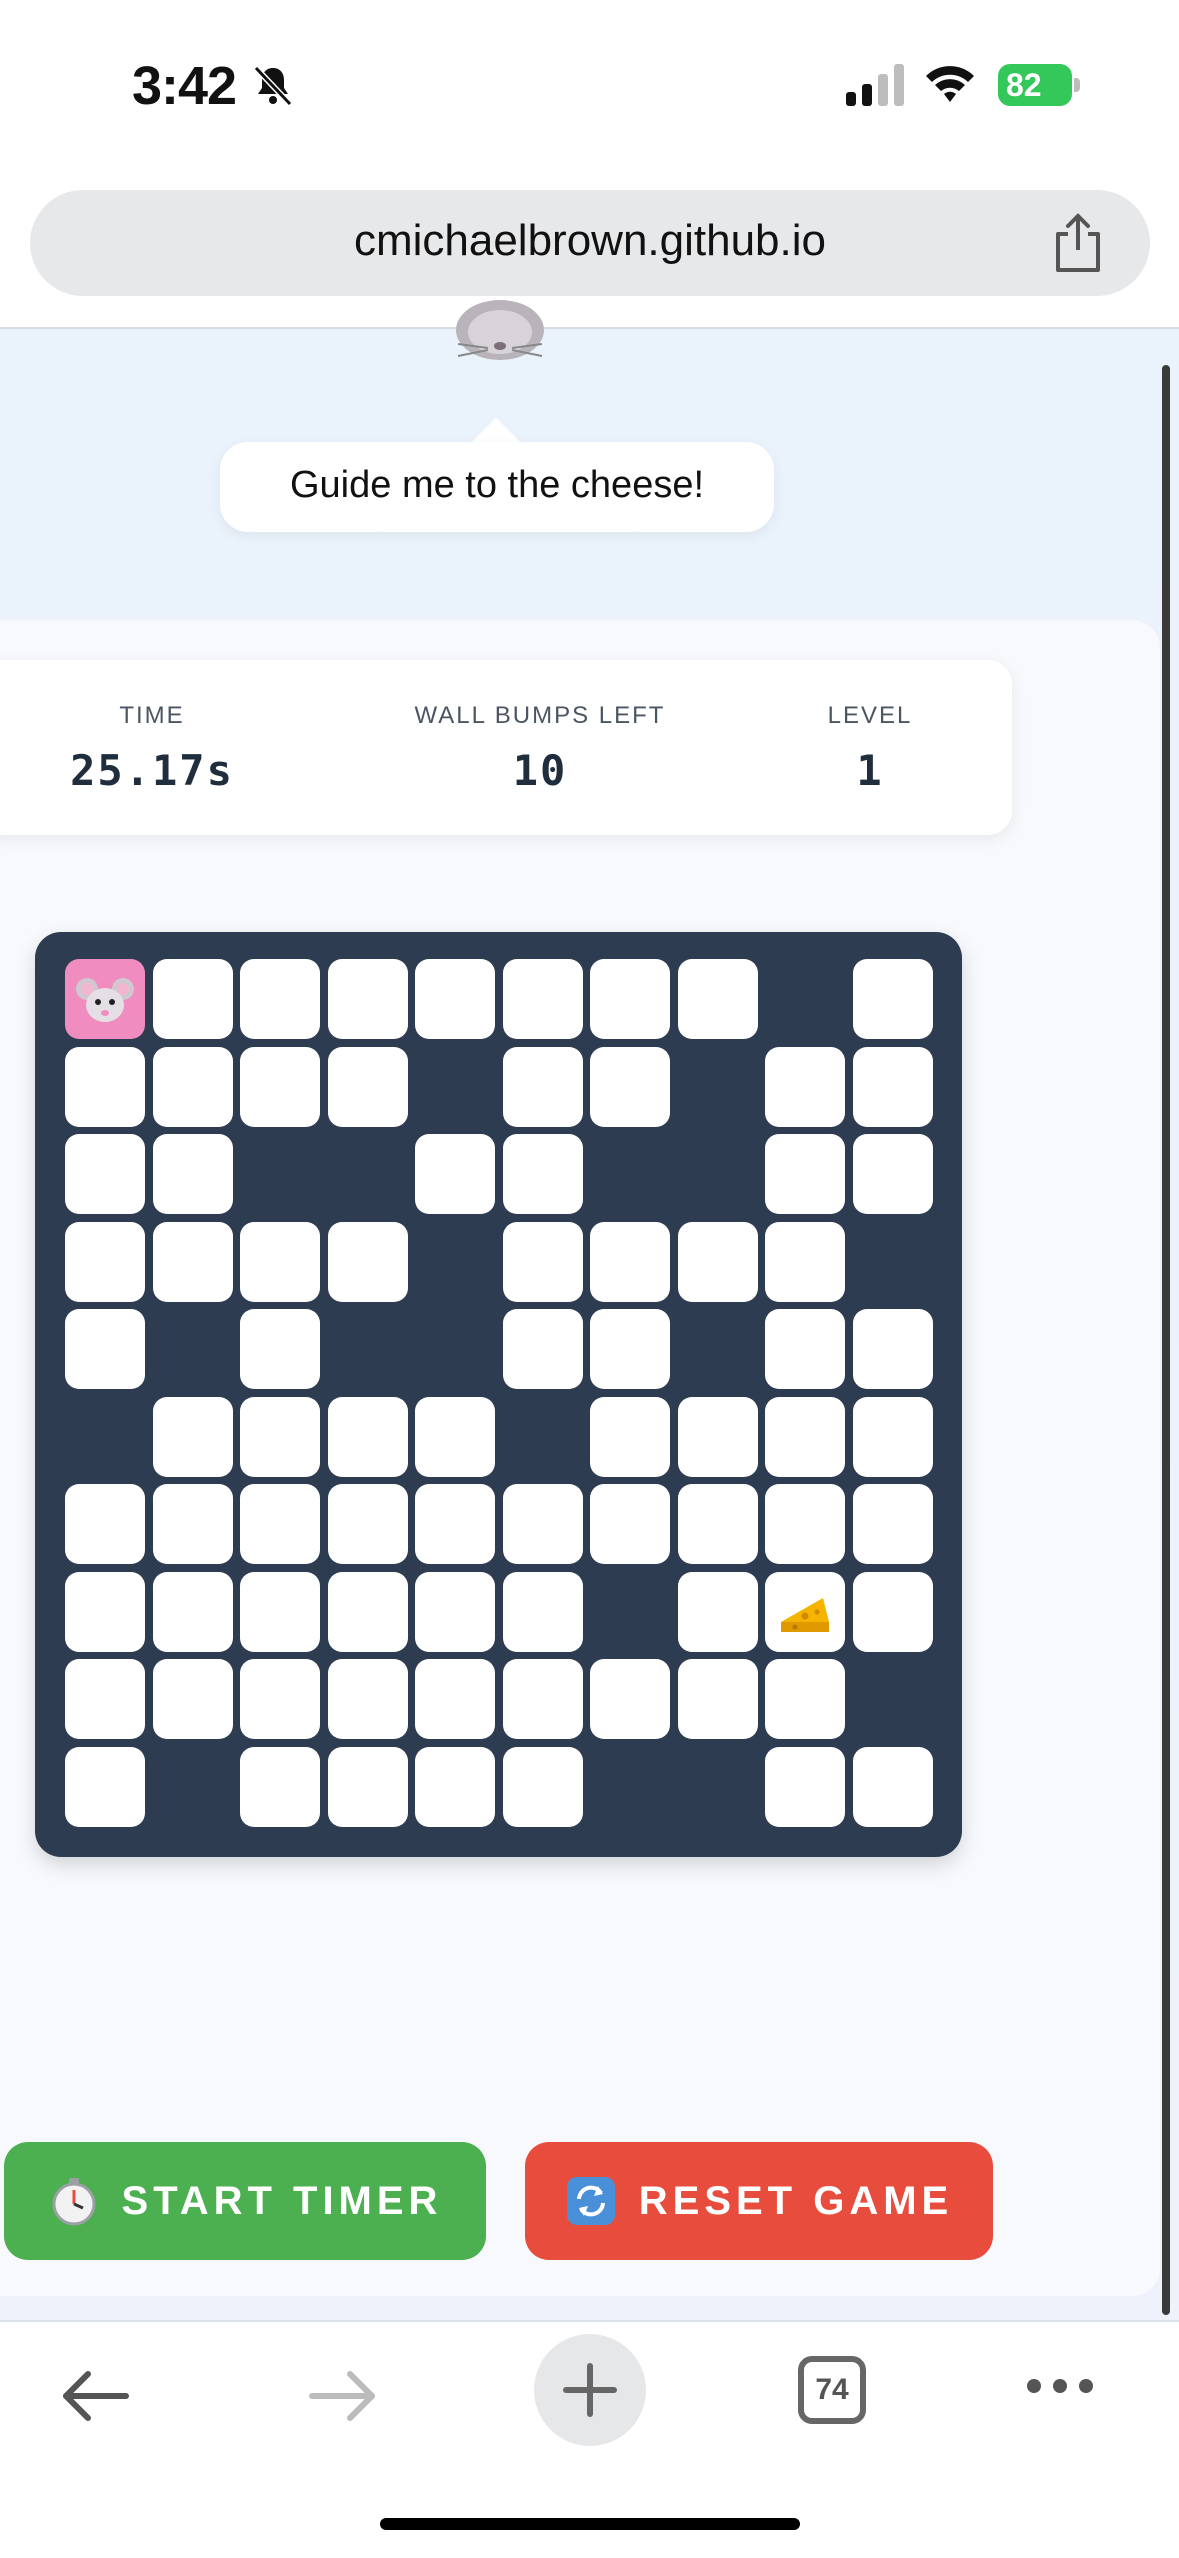 The image size is (1179, 2558). I want to click on stats-panel: TIME 25.17s WALL BUMPS LEFT 10 LEVEL 1, so click(506, 747).